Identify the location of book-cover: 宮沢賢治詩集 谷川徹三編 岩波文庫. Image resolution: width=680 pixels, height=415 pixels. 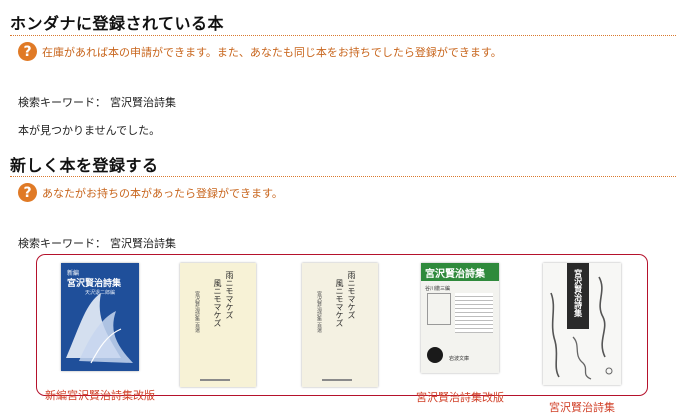
(460, 318).